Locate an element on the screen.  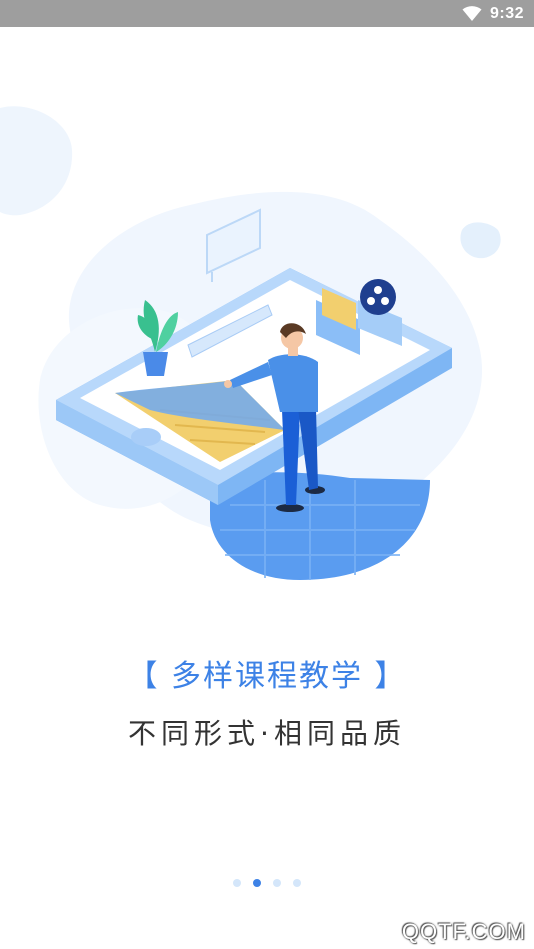
status-right: 9:32 is located at coordinates (493, 13).